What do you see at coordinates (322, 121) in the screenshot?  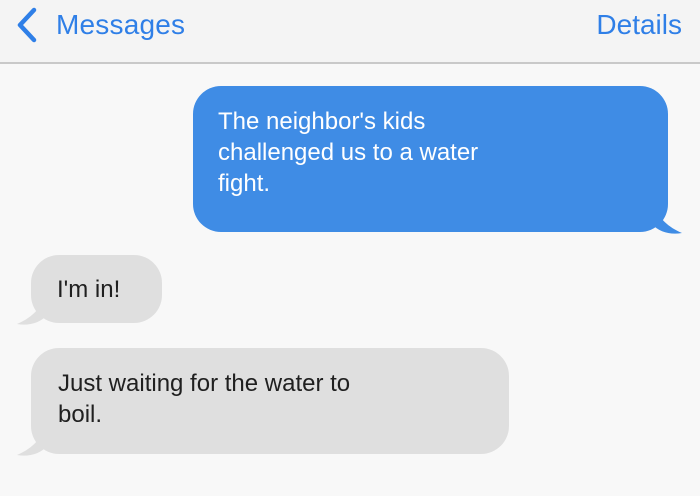 I see `message-text-line: The neighbor's kids` at bounding box center [322, 121].